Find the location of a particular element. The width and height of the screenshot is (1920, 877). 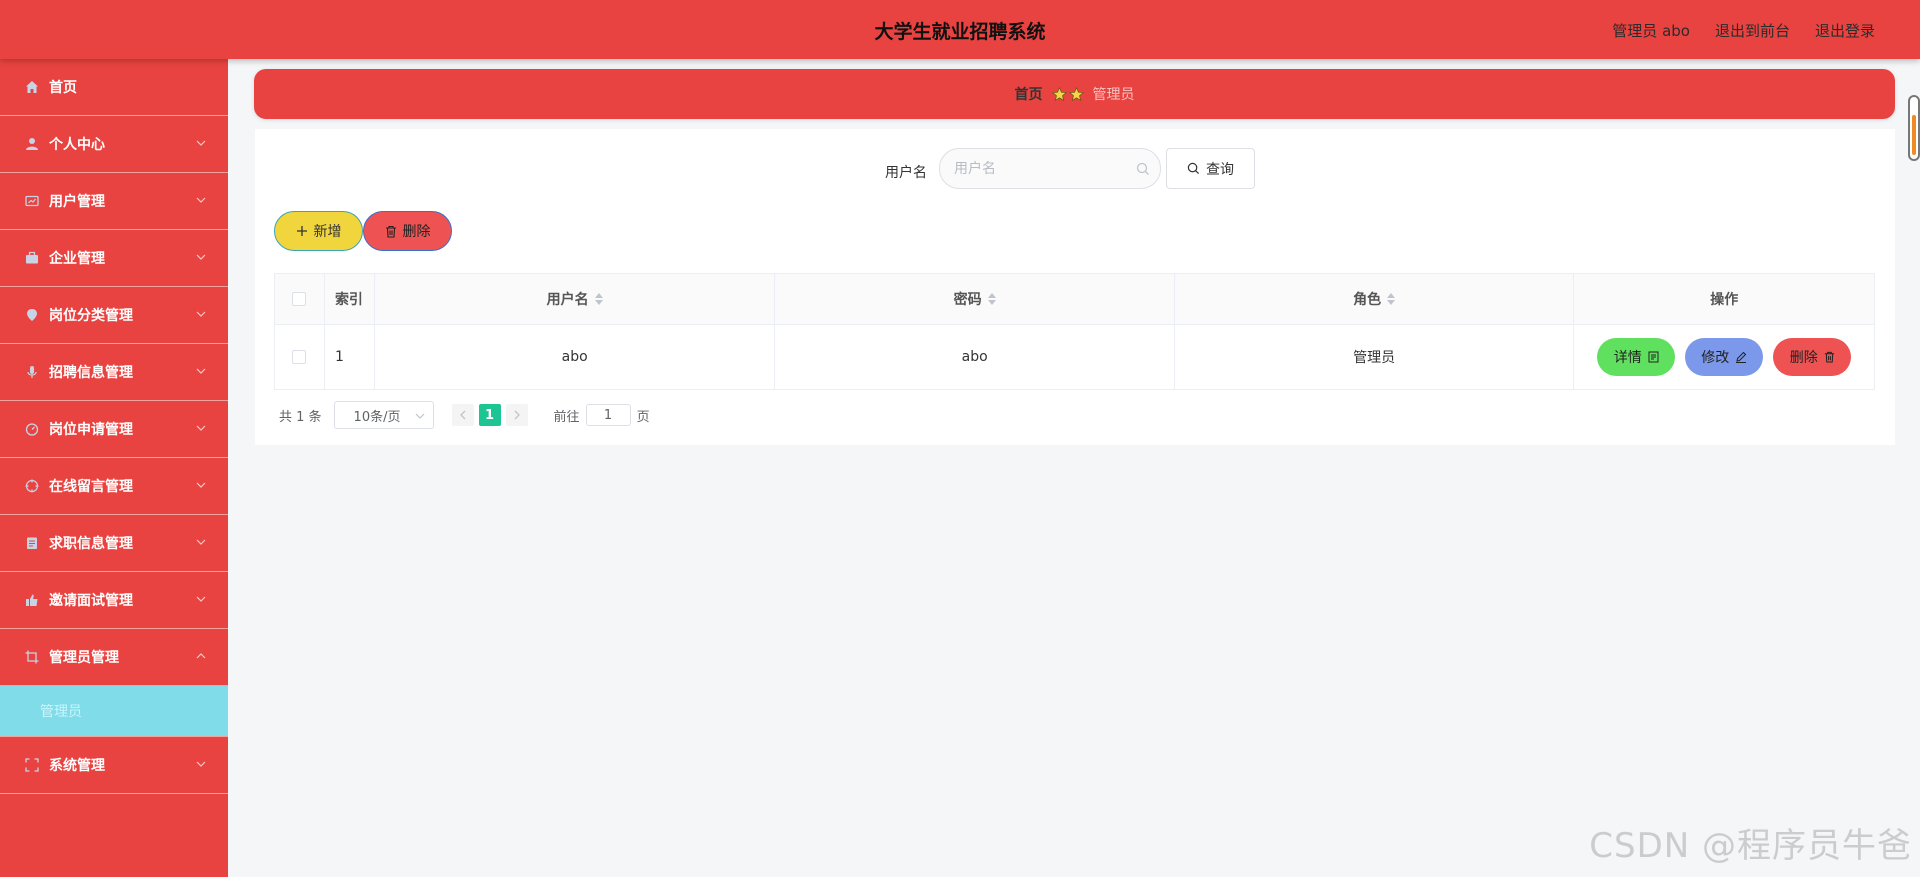

header-password: 密码 is located at coordinates (975, 299).